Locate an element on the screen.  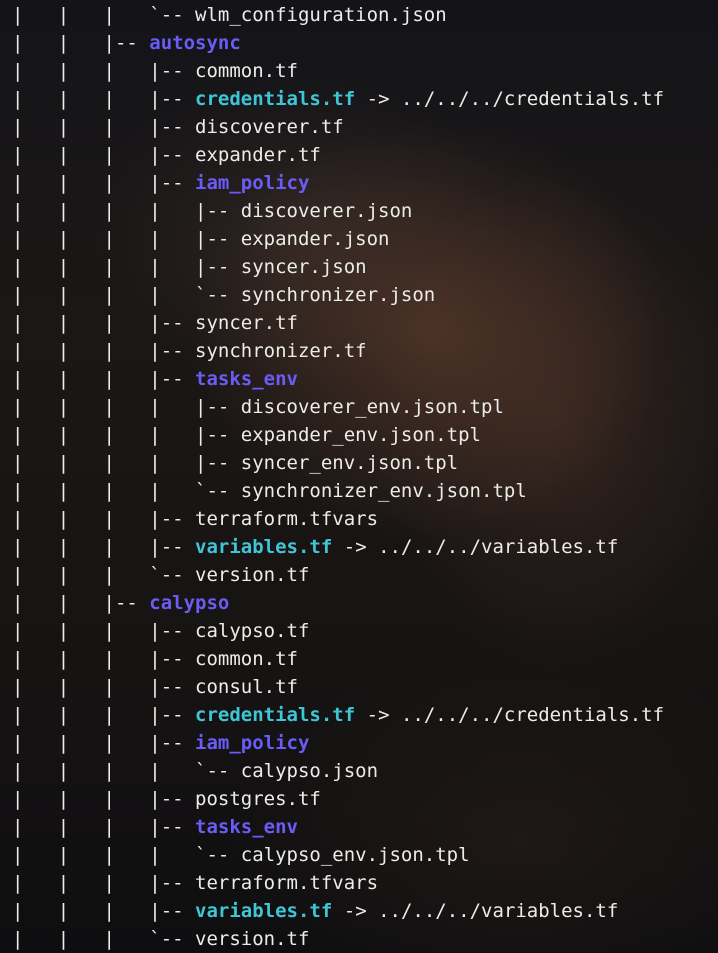
tree-line: | | | |-- discoverer.tf is located at coordinates (178, 127).